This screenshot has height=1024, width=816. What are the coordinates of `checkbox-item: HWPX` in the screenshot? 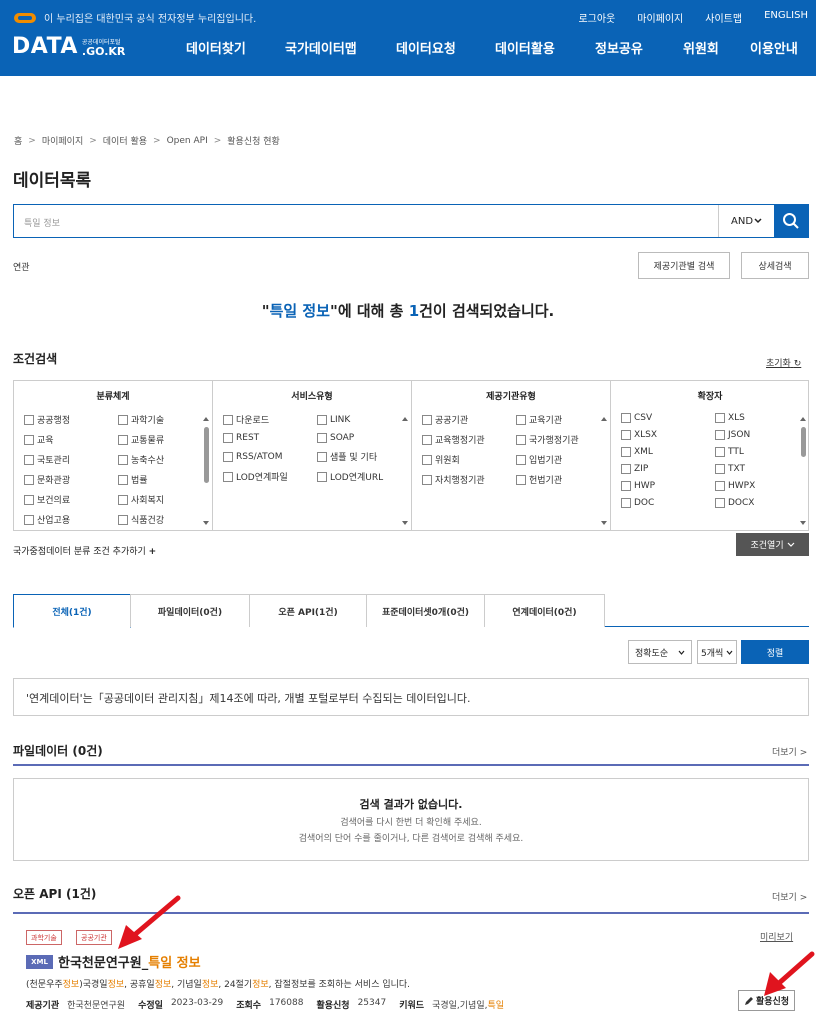 It's located at (762, 486).